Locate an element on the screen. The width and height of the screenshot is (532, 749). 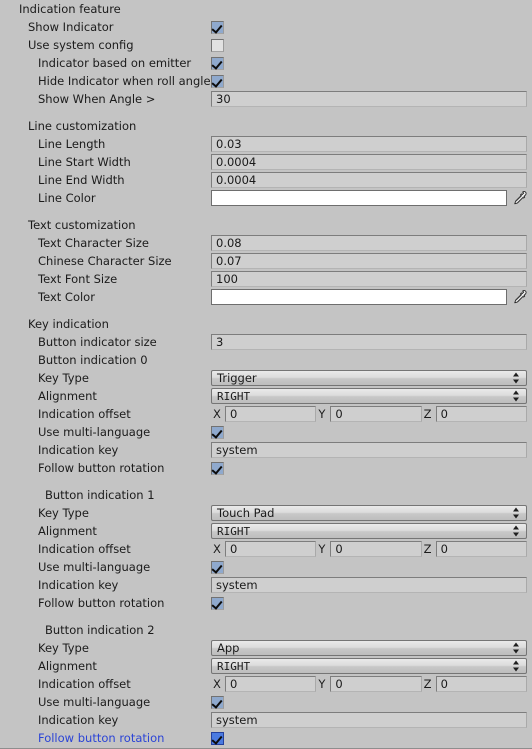
row-key-type-1: Key Type Touch Pad is located at coordinates (266, 513).